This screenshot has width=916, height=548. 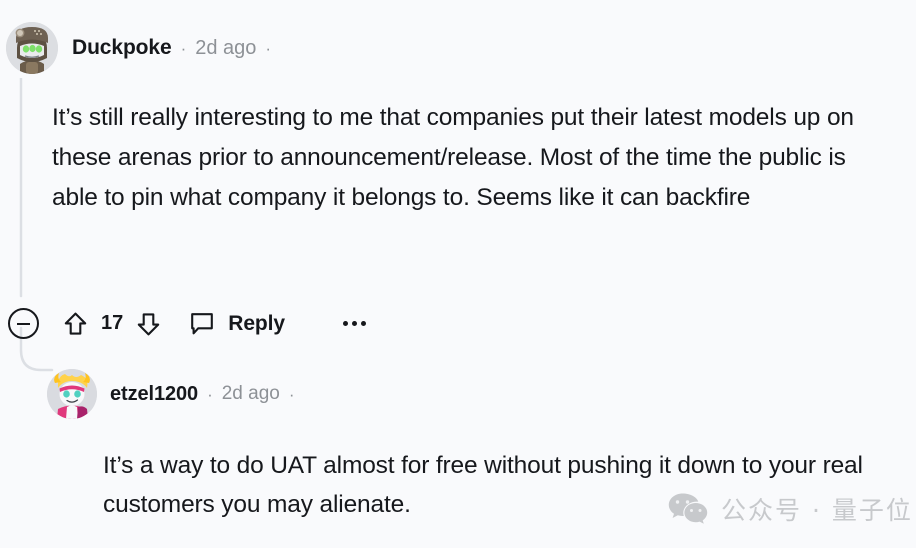 I want to click on collapse-thread-button, so click(x=23, y=323).